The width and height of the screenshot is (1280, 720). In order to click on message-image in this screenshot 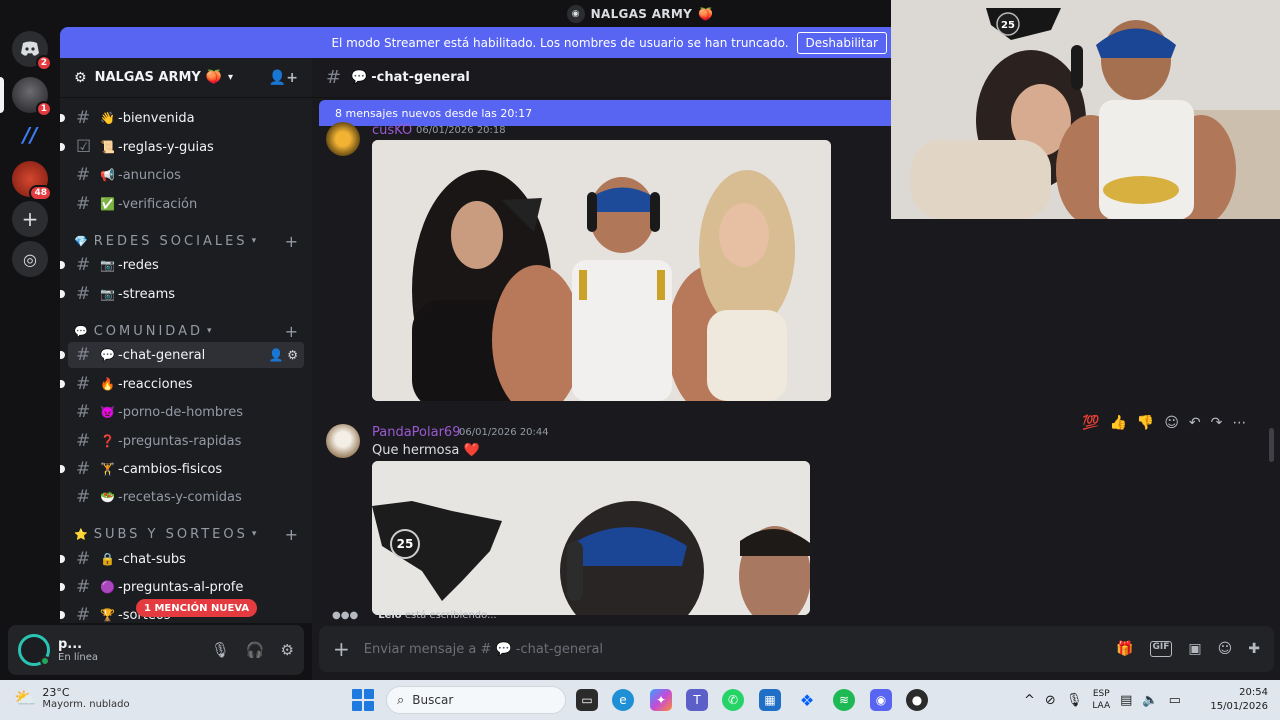, I will do `click(601, 270)`.